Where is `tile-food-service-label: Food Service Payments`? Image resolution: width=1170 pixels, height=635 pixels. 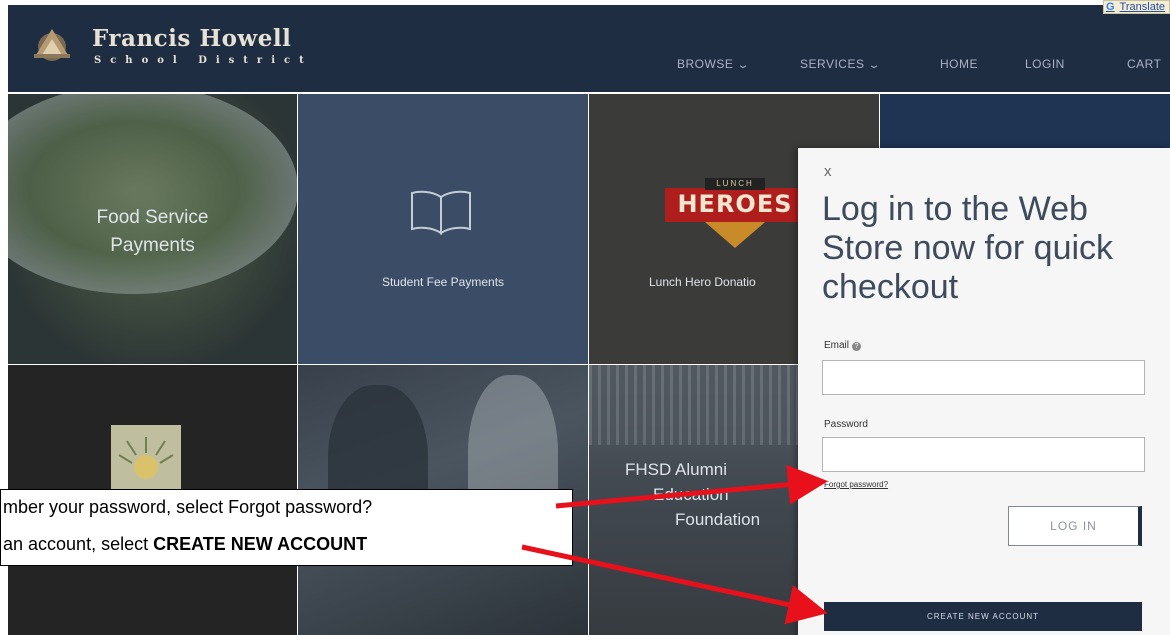 tile-food-service-label: Food Service Payments is located at coordinates (152, 232).